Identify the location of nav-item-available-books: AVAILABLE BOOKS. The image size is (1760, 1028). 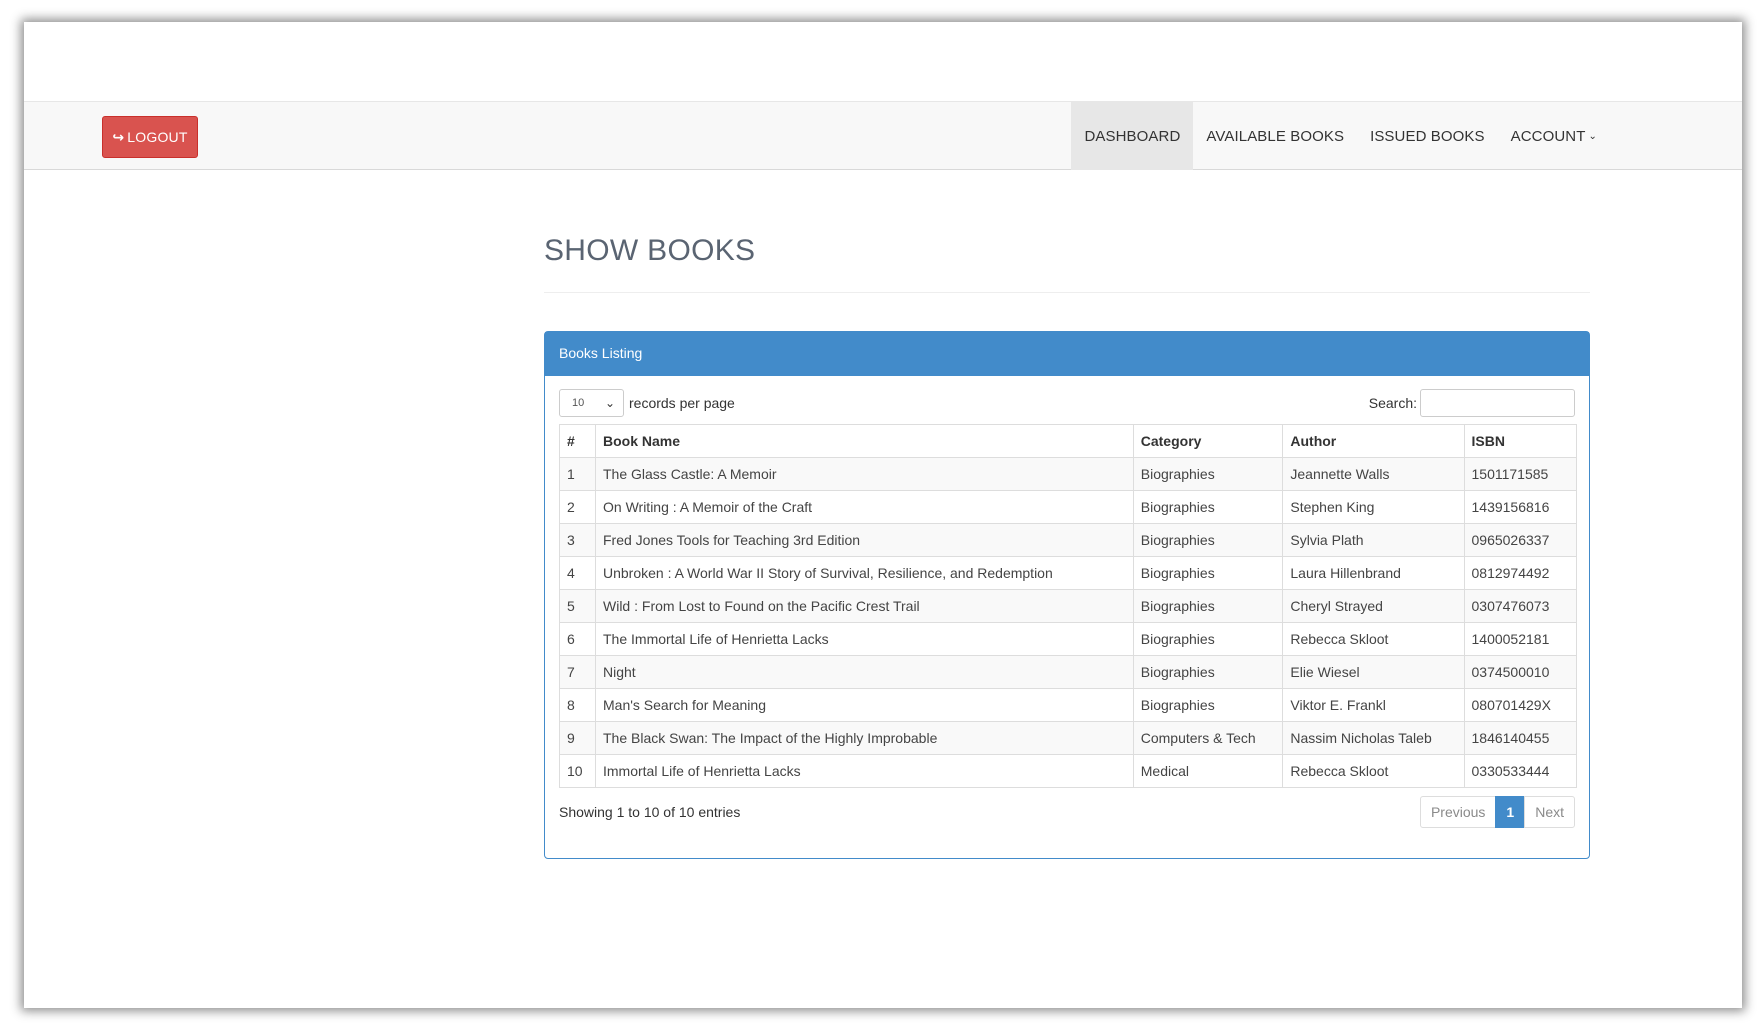
(1275, 136).